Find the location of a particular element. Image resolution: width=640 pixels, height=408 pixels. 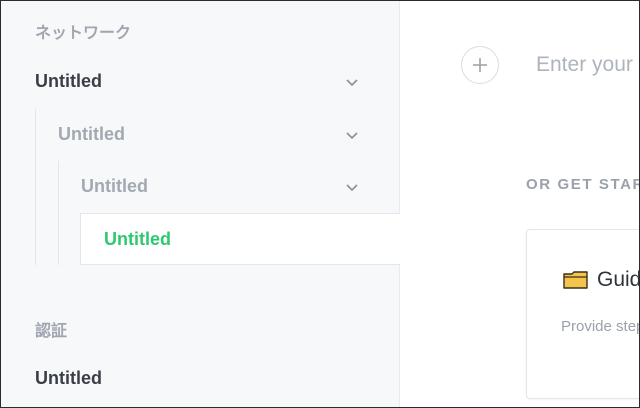

tree-item-active: Untitled is located at coordinates (240, 239).